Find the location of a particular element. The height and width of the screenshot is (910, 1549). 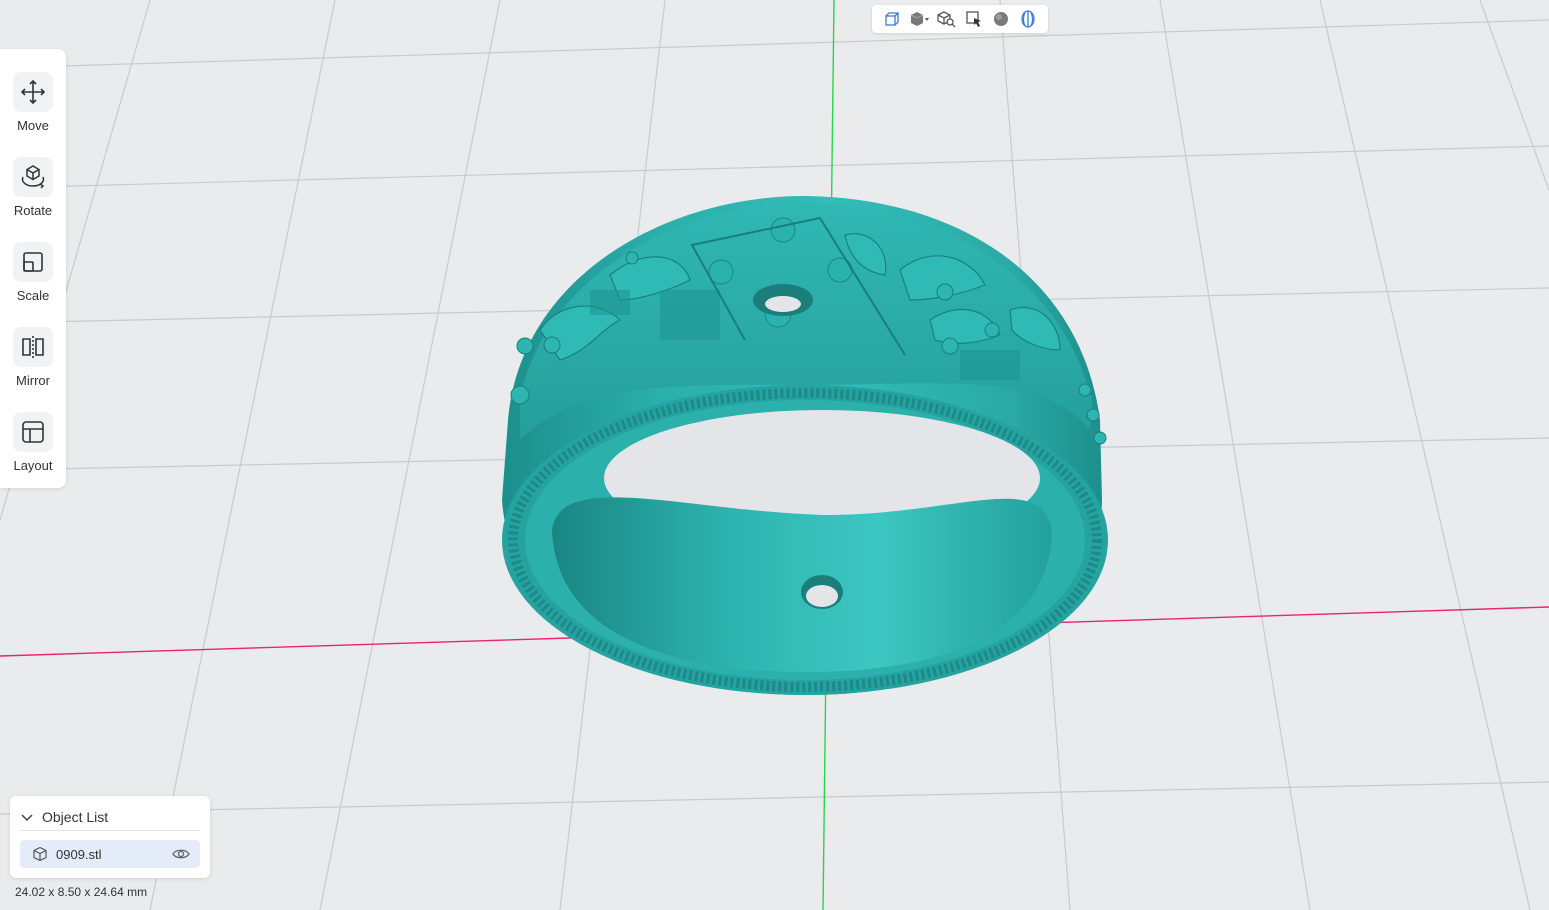

rotate-label: Rotate is located at coordinates (33, 210).